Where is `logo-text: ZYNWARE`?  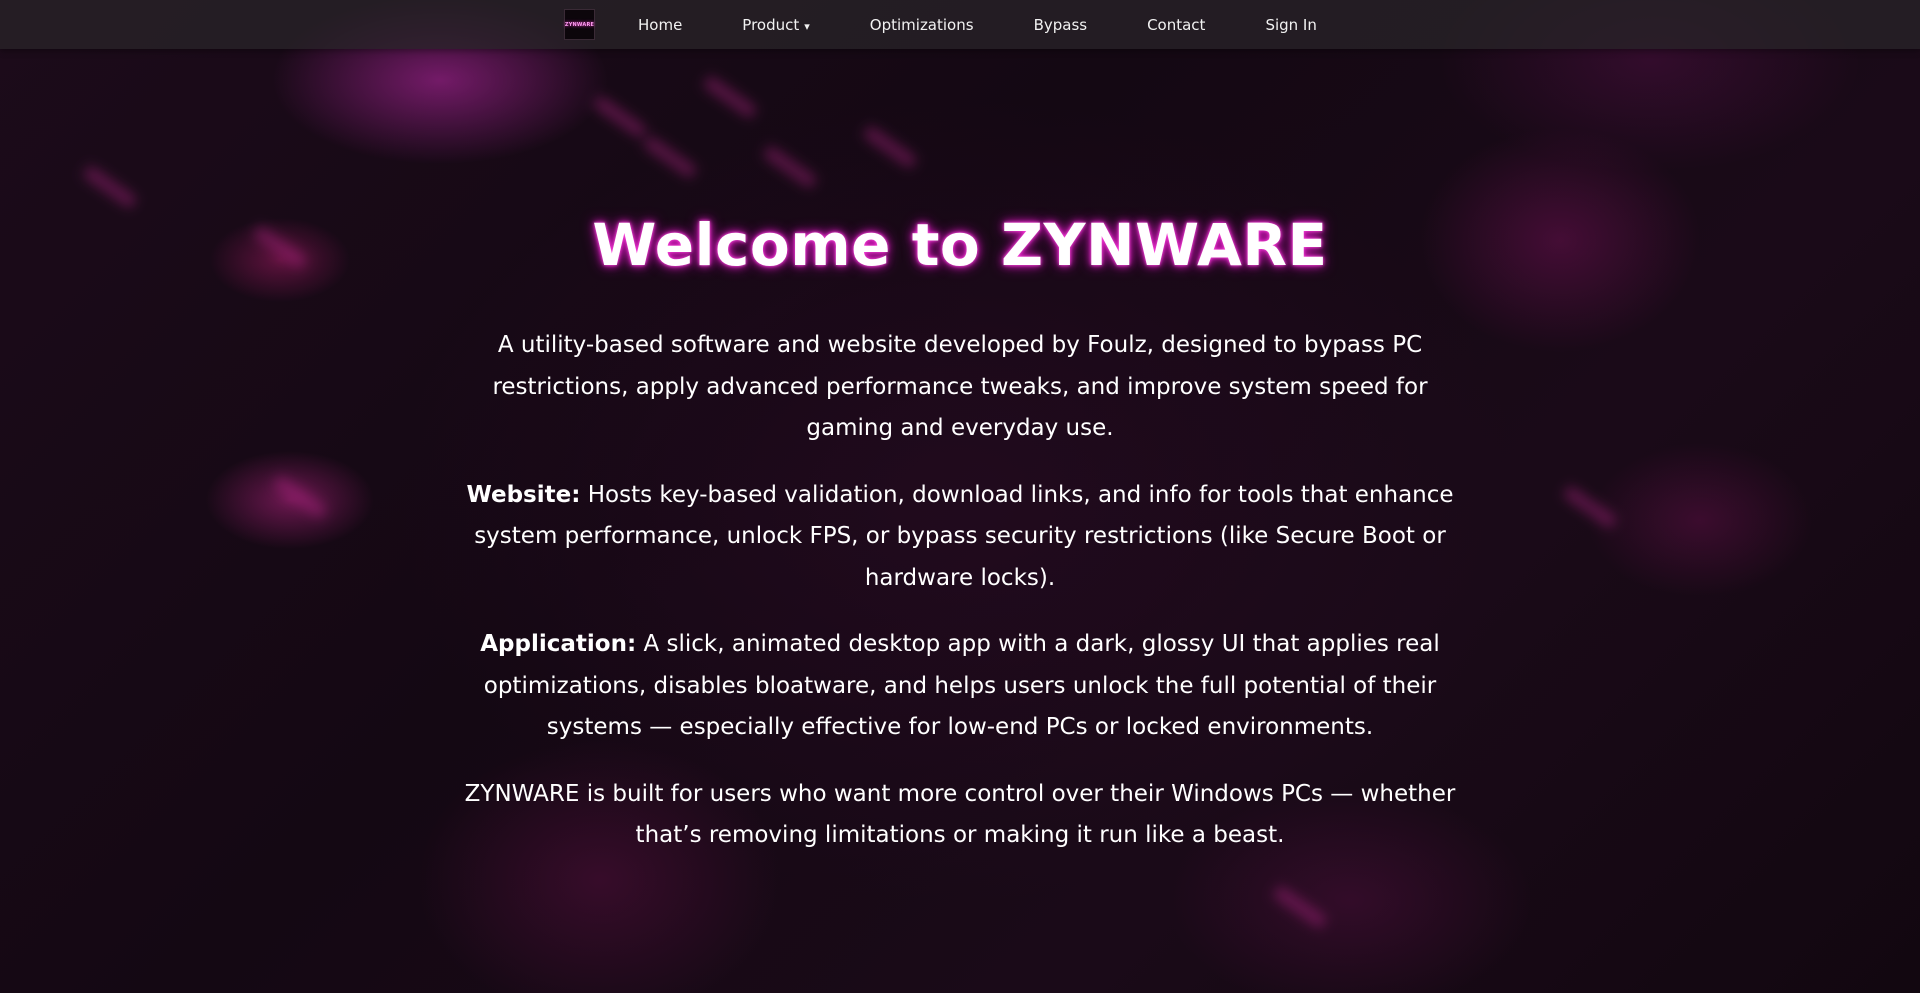
logo-text: ZYNWARE is located at coordinates (579, 24).